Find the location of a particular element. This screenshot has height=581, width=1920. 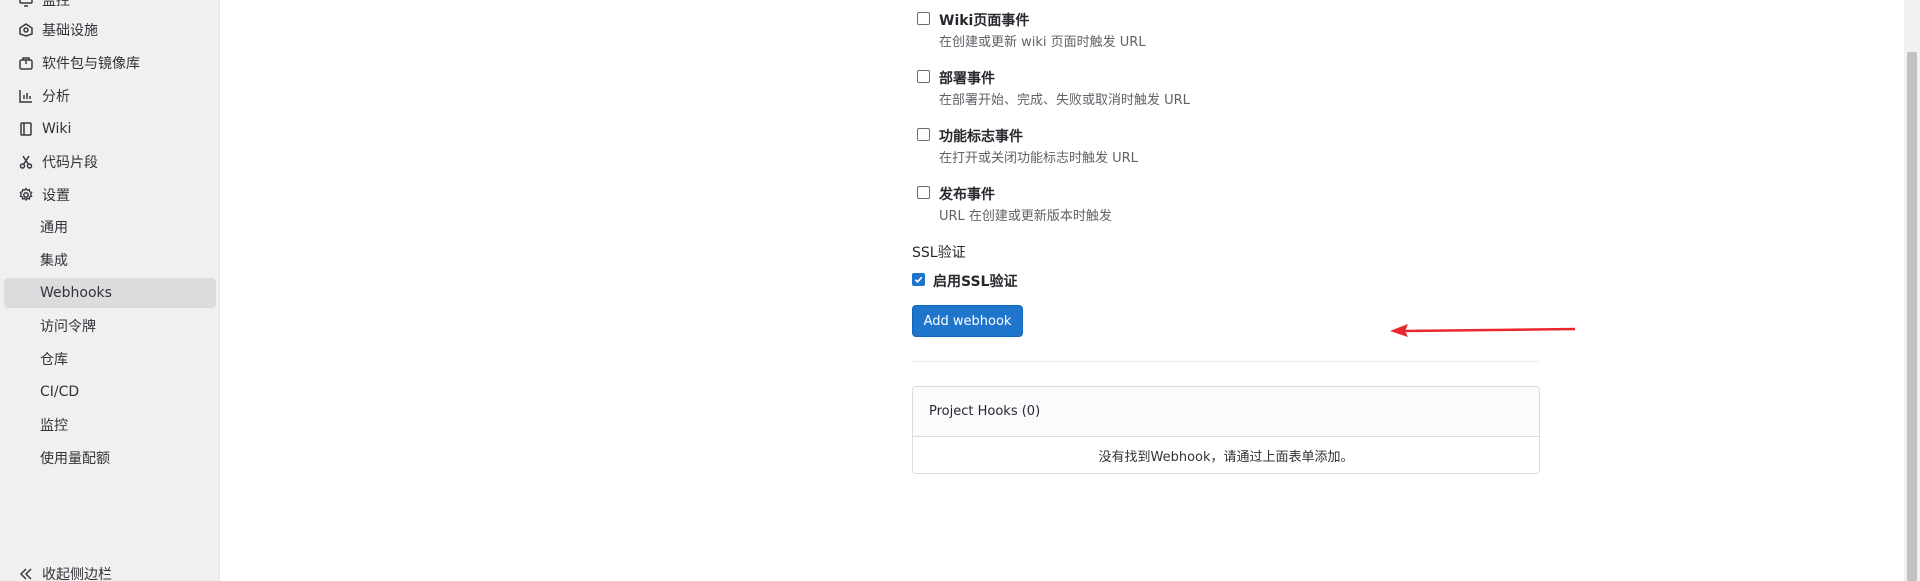

sidebar-subitem-label: 监控 is located at coordinates (54, 426).